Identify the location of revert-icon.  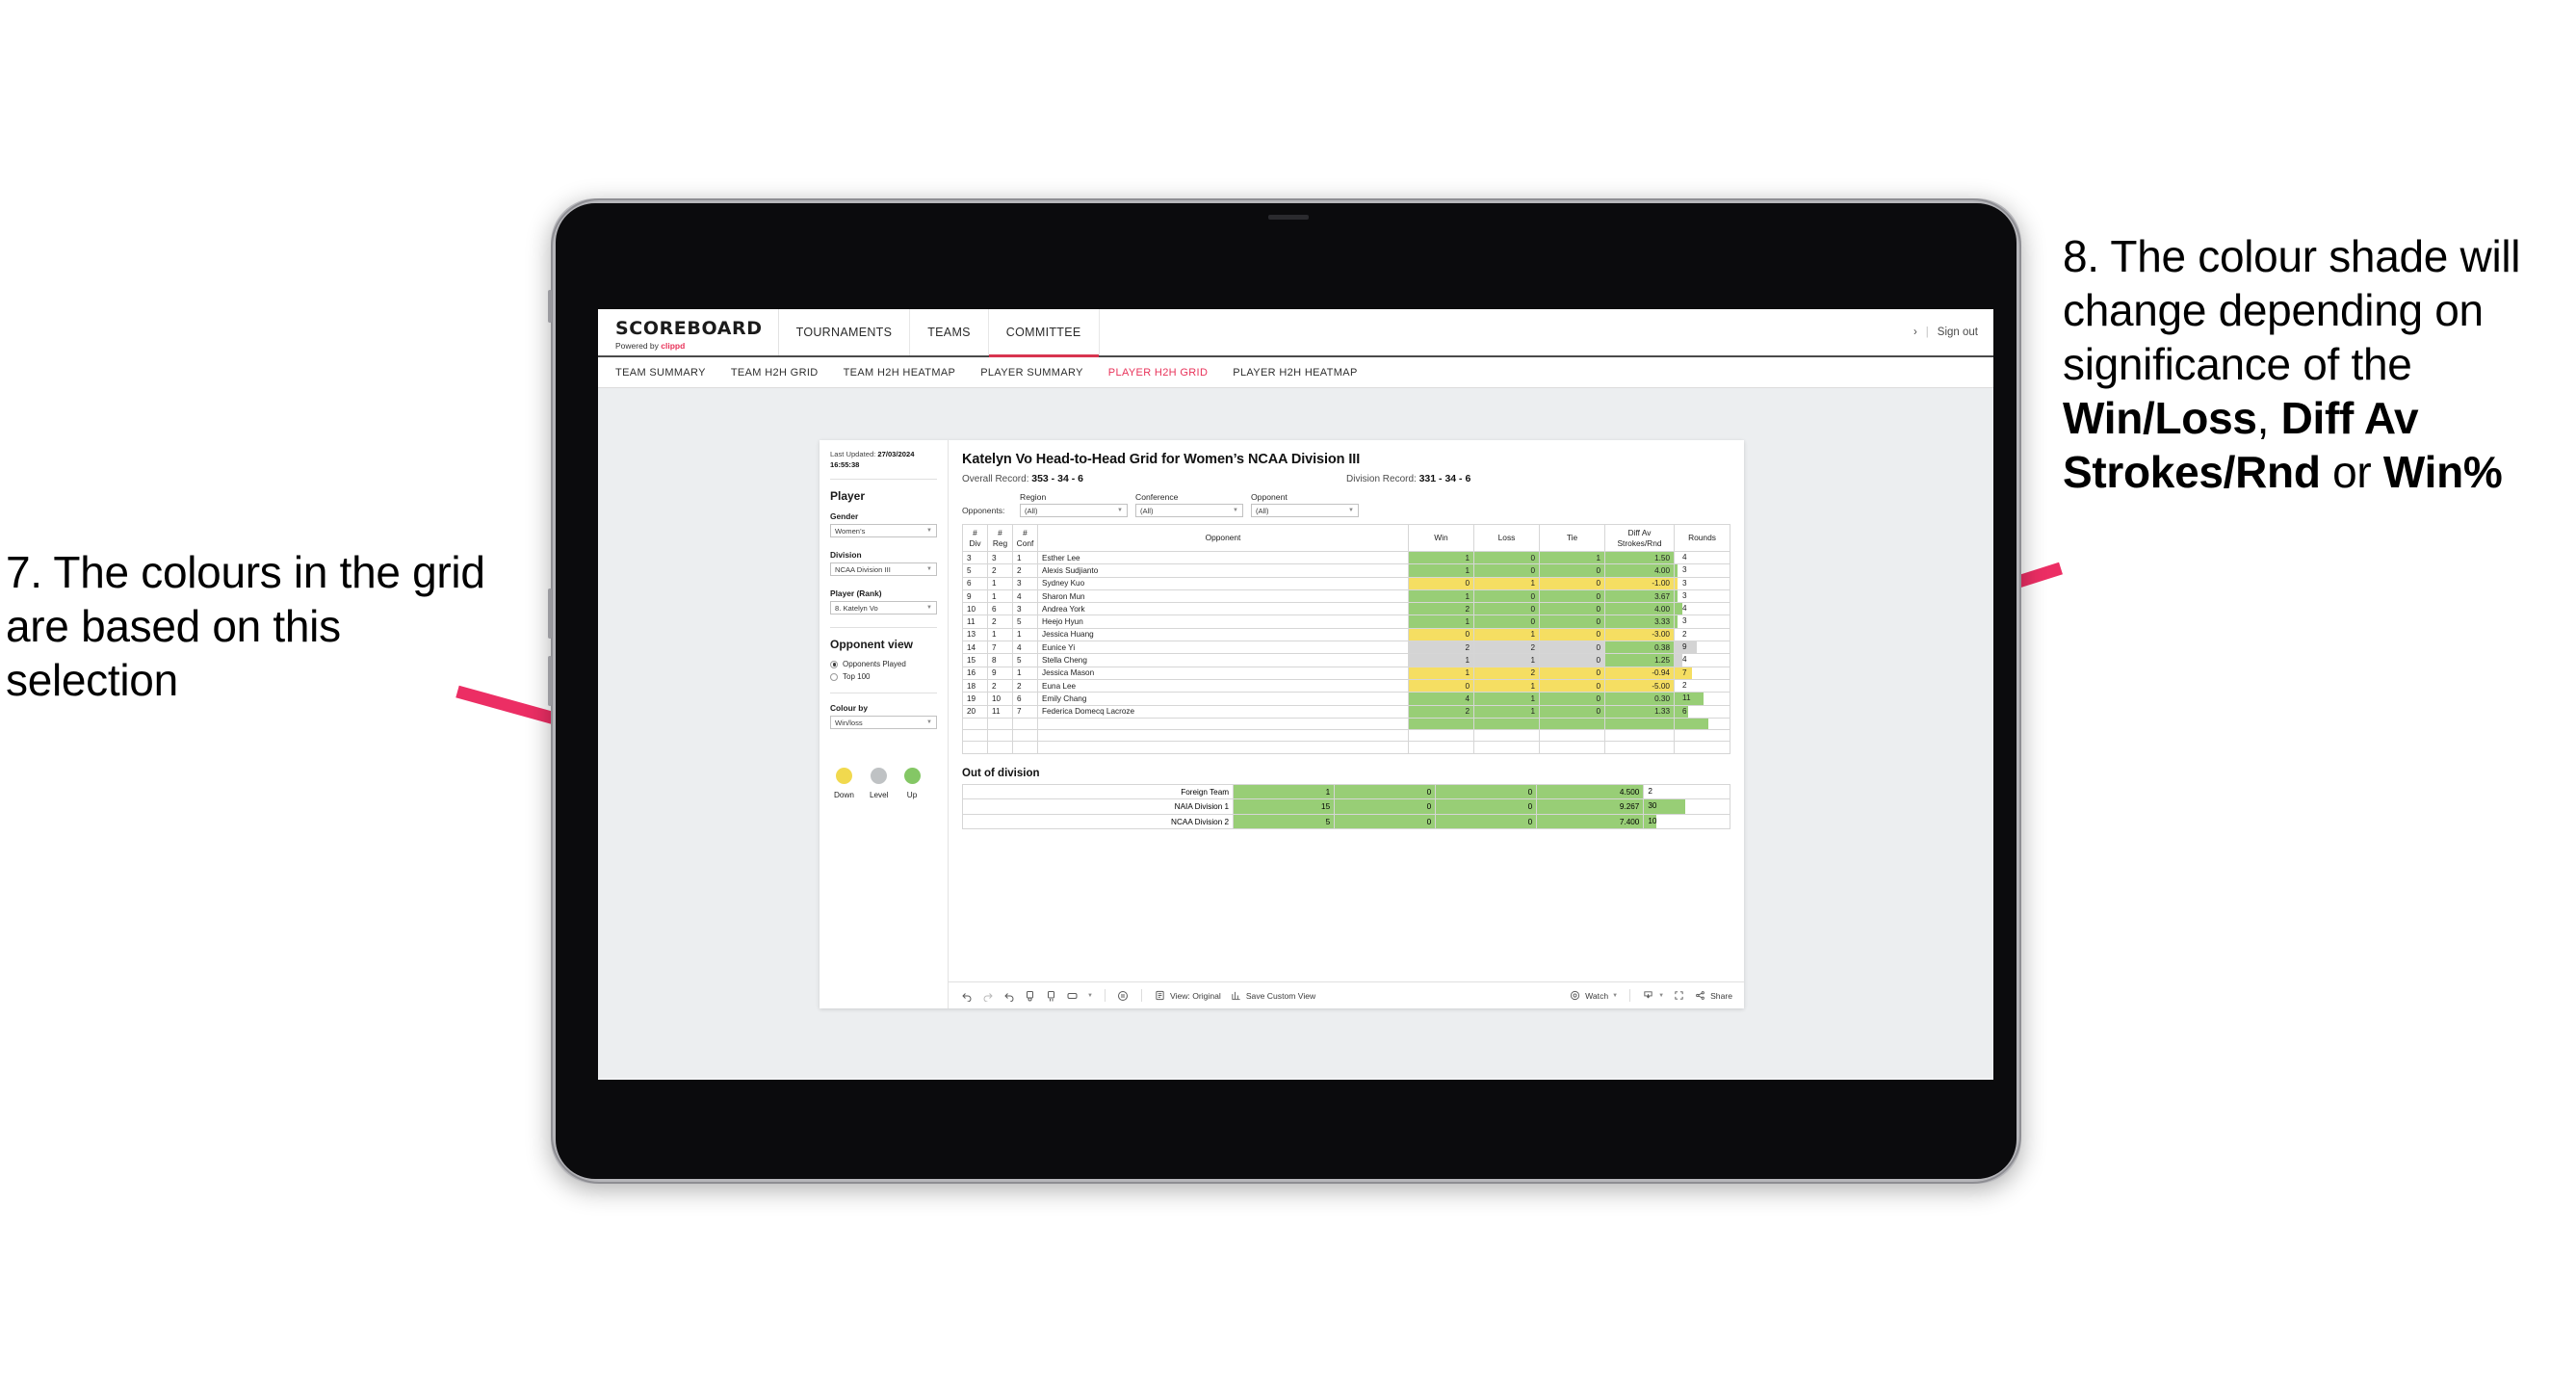
(1008, 995).